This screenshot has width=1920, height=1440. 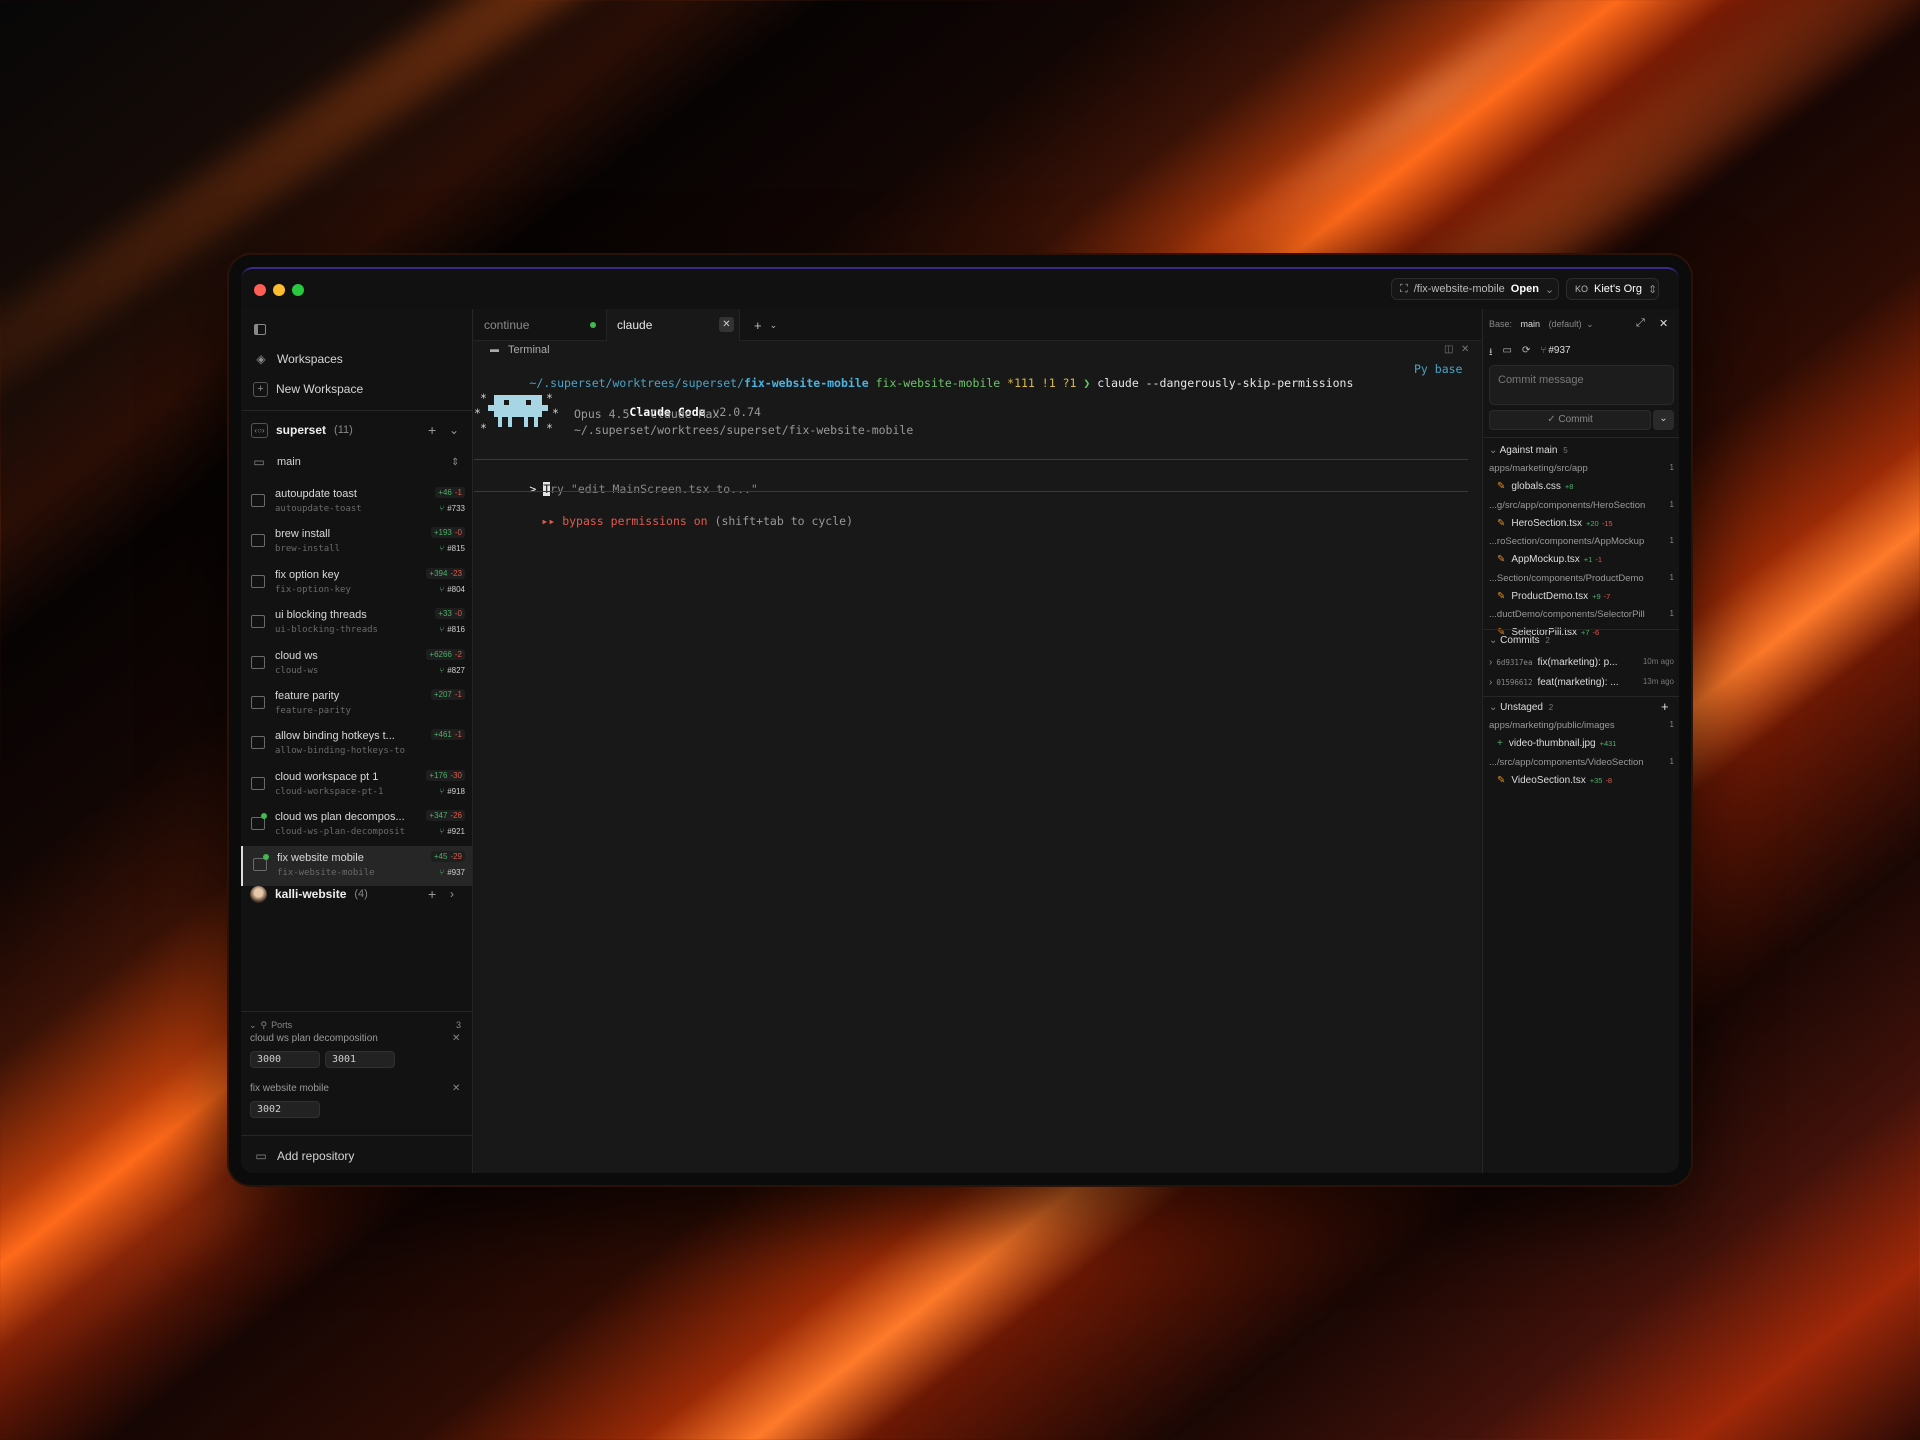 I want to click on chevron-right-icon: ›, so click(x=452, y=894).